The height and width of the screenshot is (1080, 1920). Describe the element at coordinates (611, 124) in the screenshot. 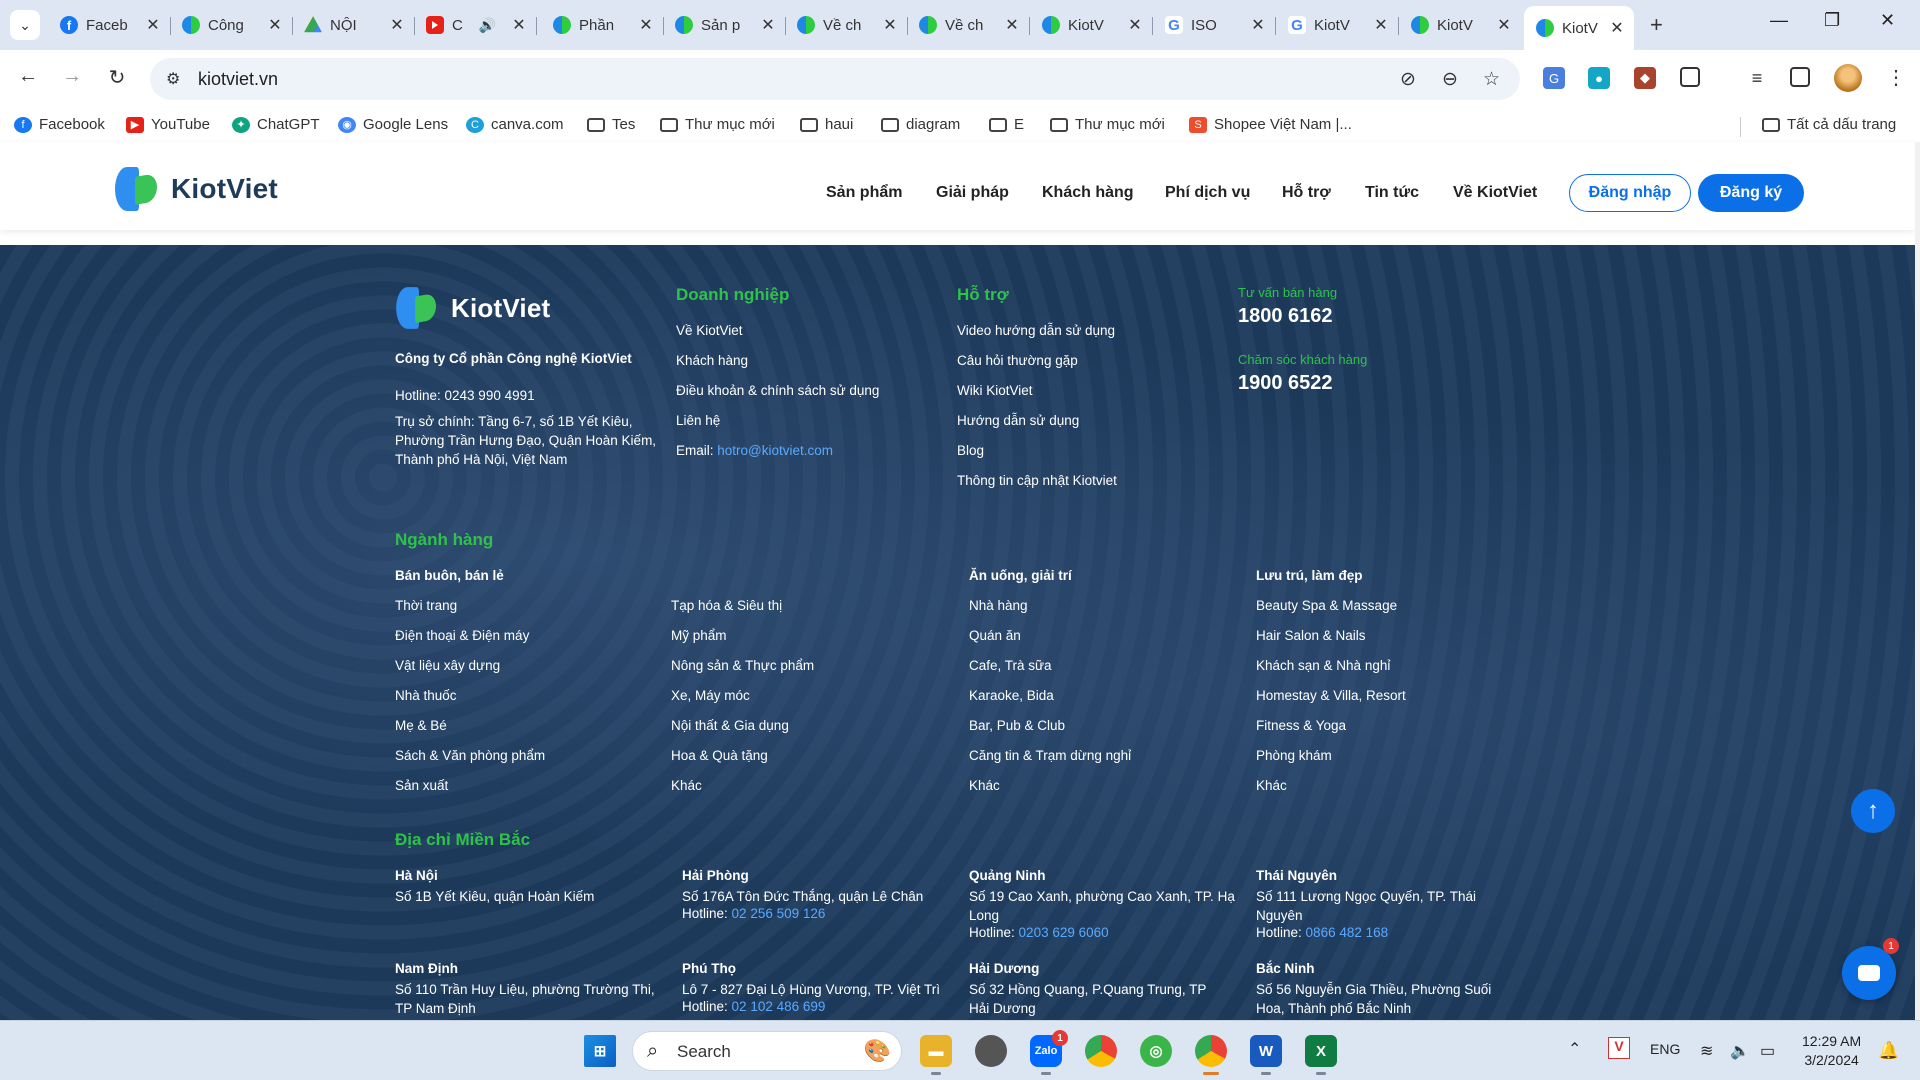

I see `bookmark-folder: Tes` at that location.